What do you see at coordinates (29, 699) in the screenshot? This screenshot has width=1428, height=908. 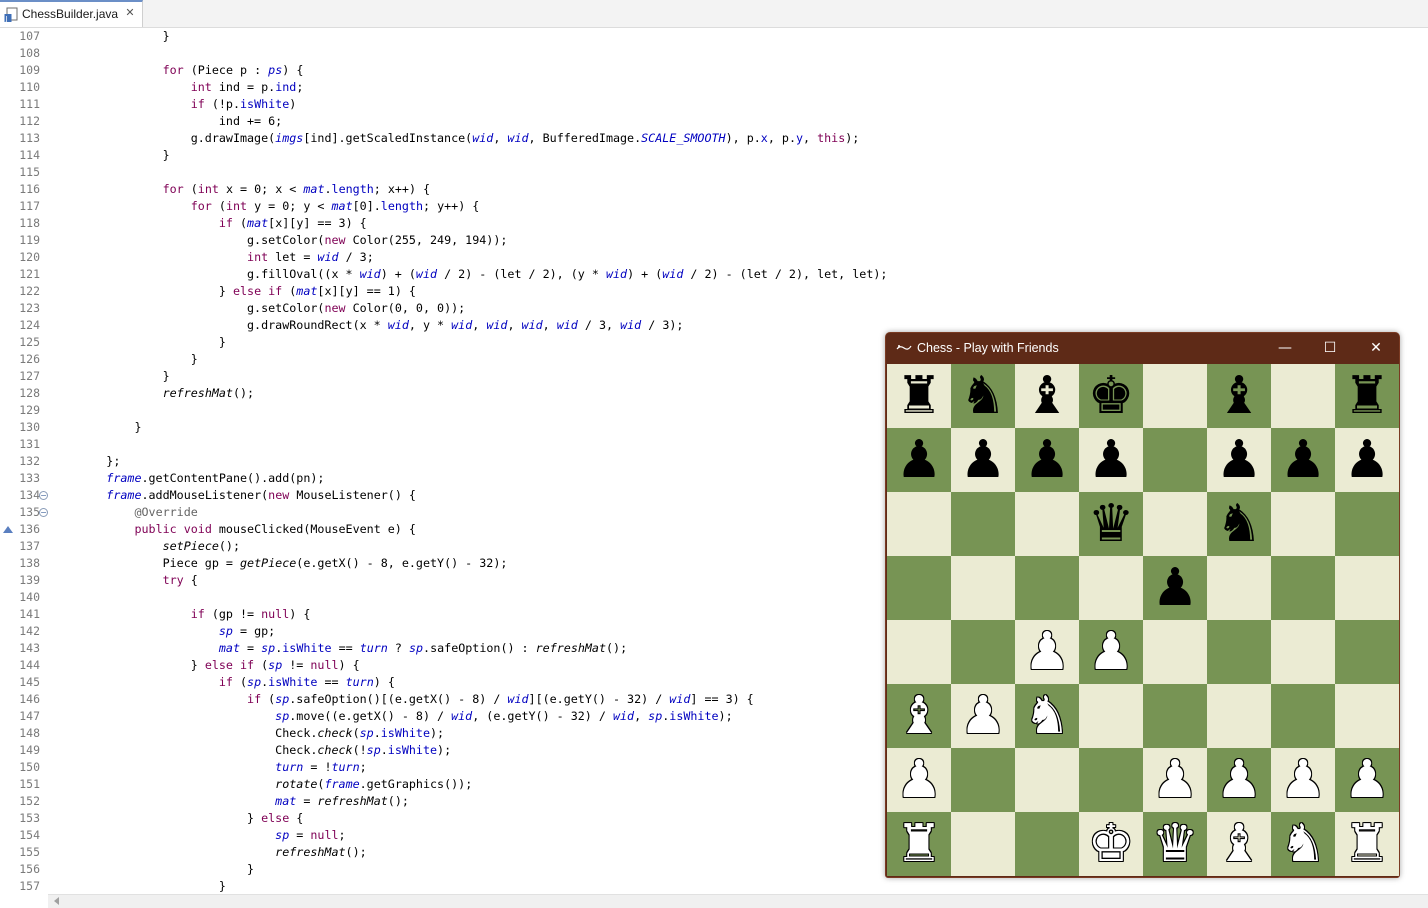 I see `line-number: 146` at bounding box center [29, 699].